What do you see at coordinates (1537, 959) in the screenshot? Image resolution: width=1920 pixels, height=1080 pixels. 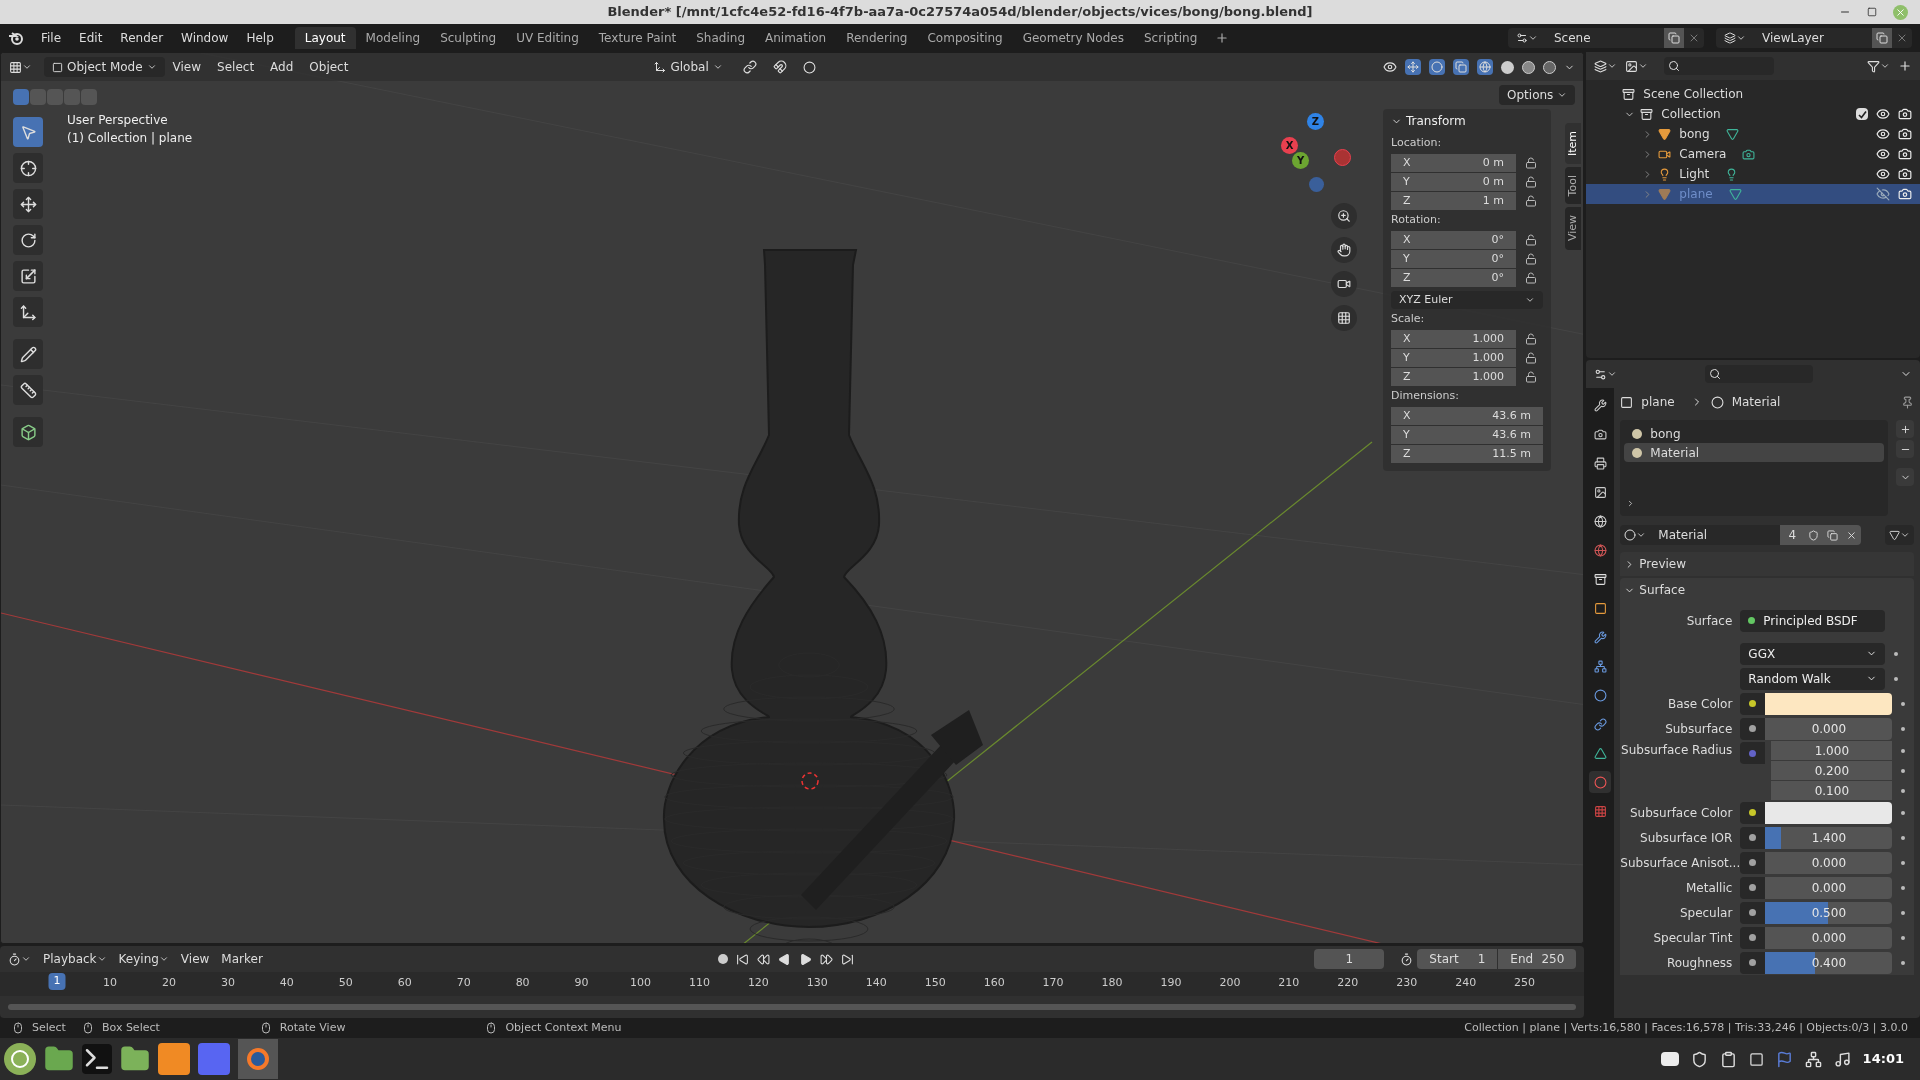 I see `end-frame-field: End 250` at bounding box center [1537, 959].